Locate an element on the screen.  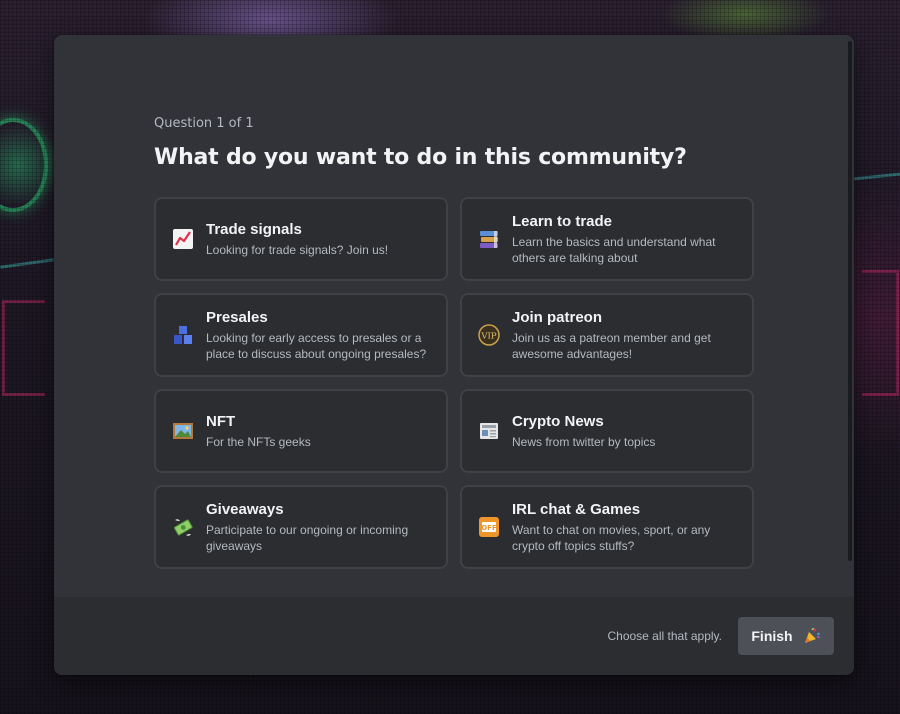
option-crypto-news: Crypto News News from twitter by topics is located at coordinates (607, 431).